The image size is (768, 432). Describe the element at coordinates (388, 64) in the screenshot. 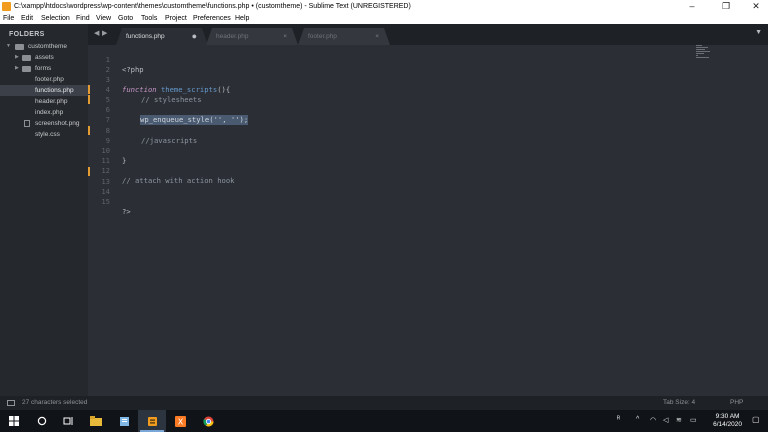

I see `code-line: 2` at that location.